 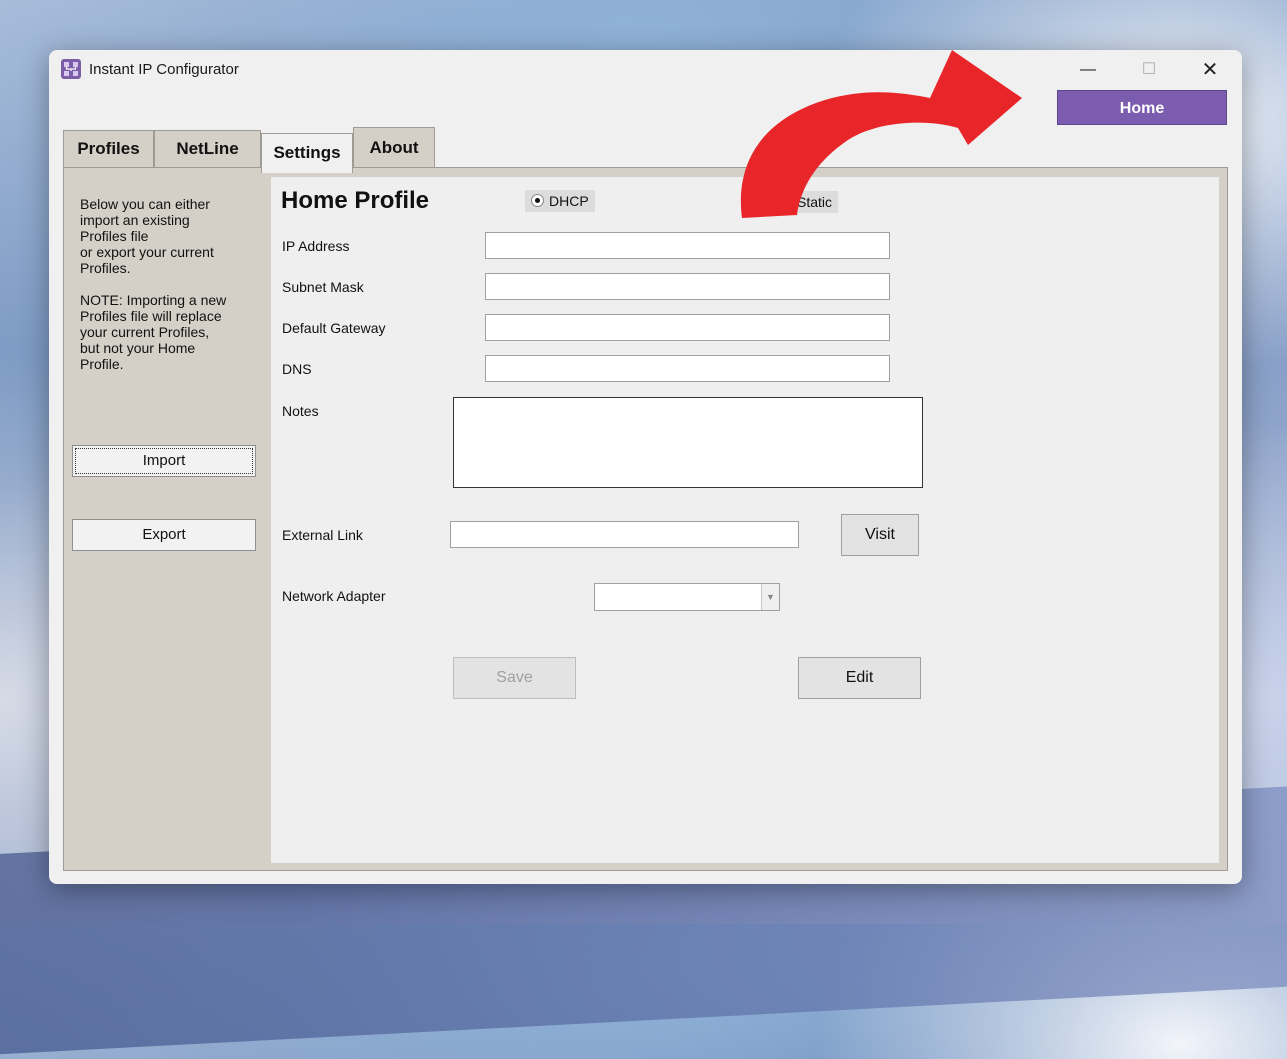 I want to click on radio-selected-icon, so click(x=537, y=200).